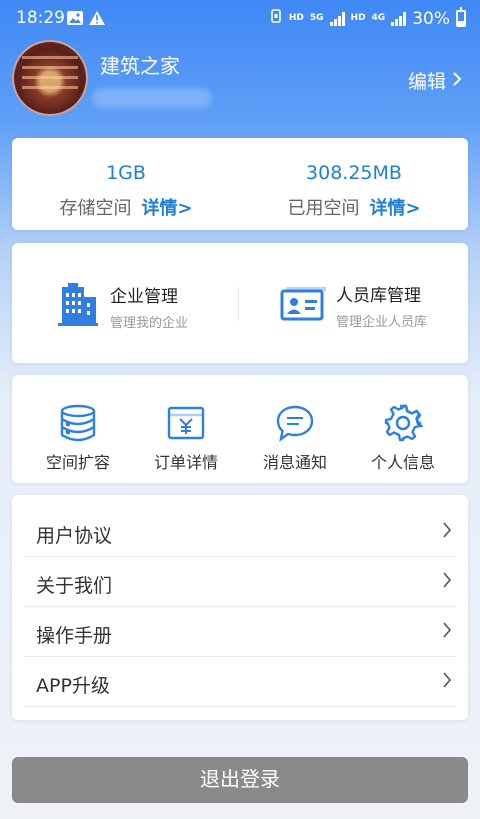 The width and height of the screenshot is (480, 819). Describe the element at coordinates (294, 462) in the screenshot. I see `quick-action-label: 消息通知` at that location.